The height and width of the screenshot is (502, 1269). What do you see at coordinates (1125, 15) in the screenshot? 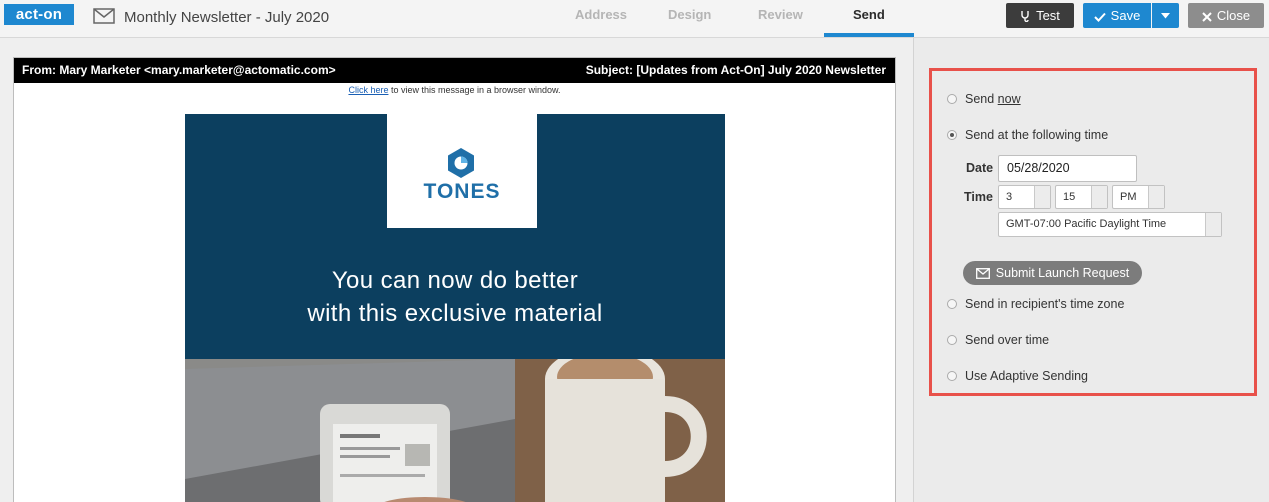
I see `save-label: Save` at bounding box center [1125, 15].